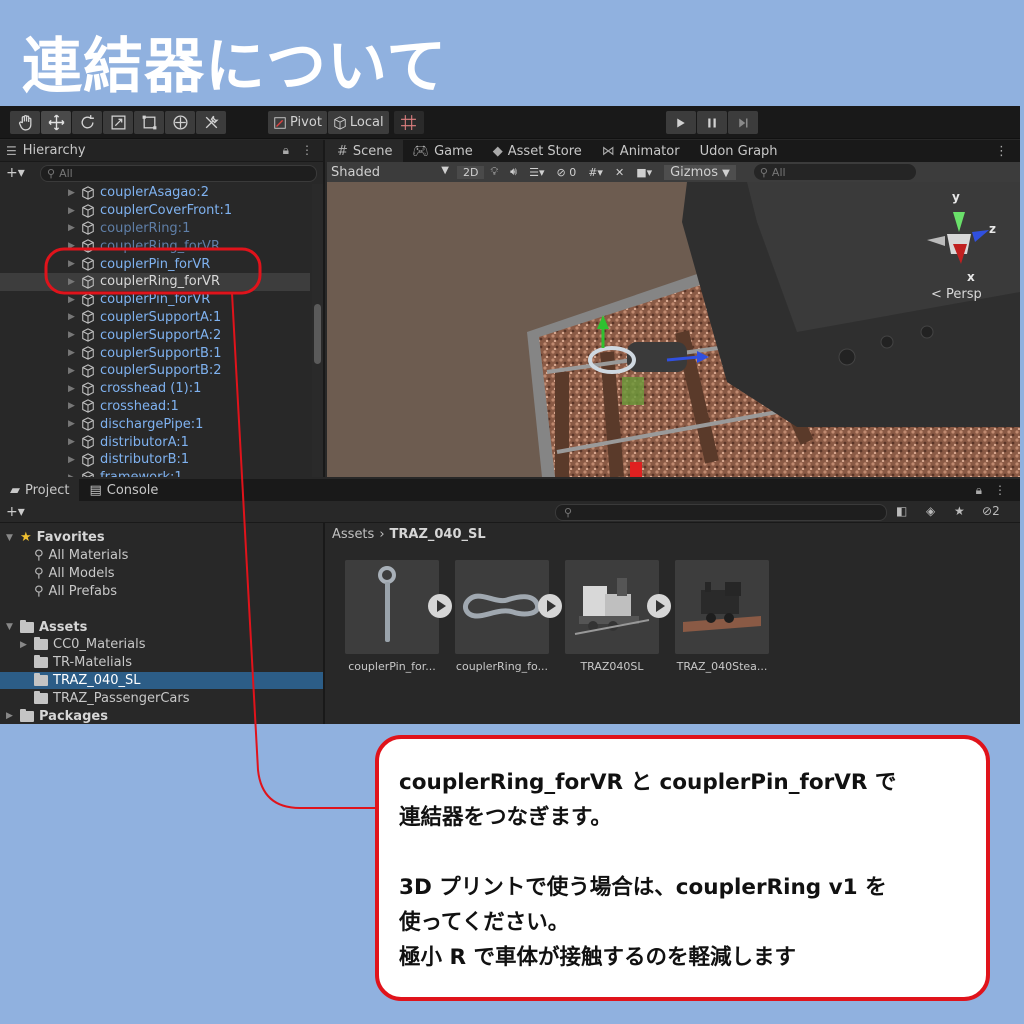 The width and height of the screenshot is (1024, 1024). I want to click on scene-search-input: ⚲ All, so click(834, 172).